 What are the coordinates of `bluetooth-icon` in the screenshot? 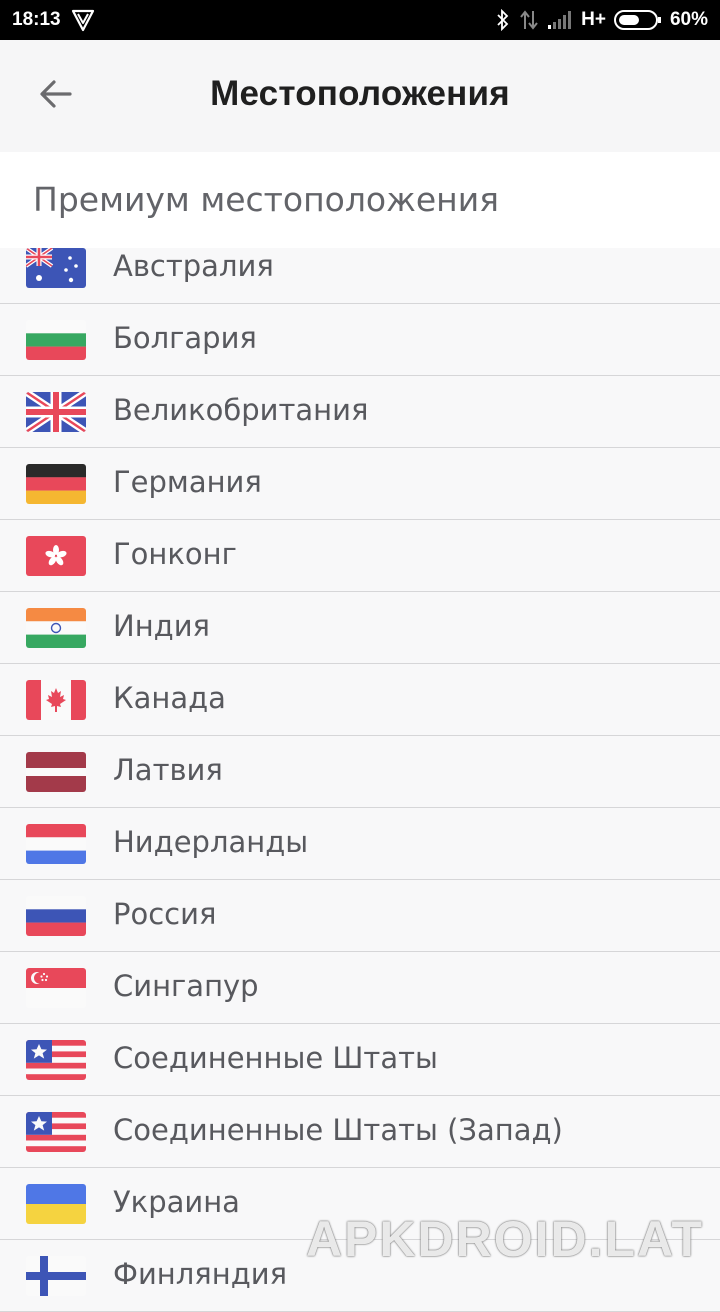 It's located at (503, 20).